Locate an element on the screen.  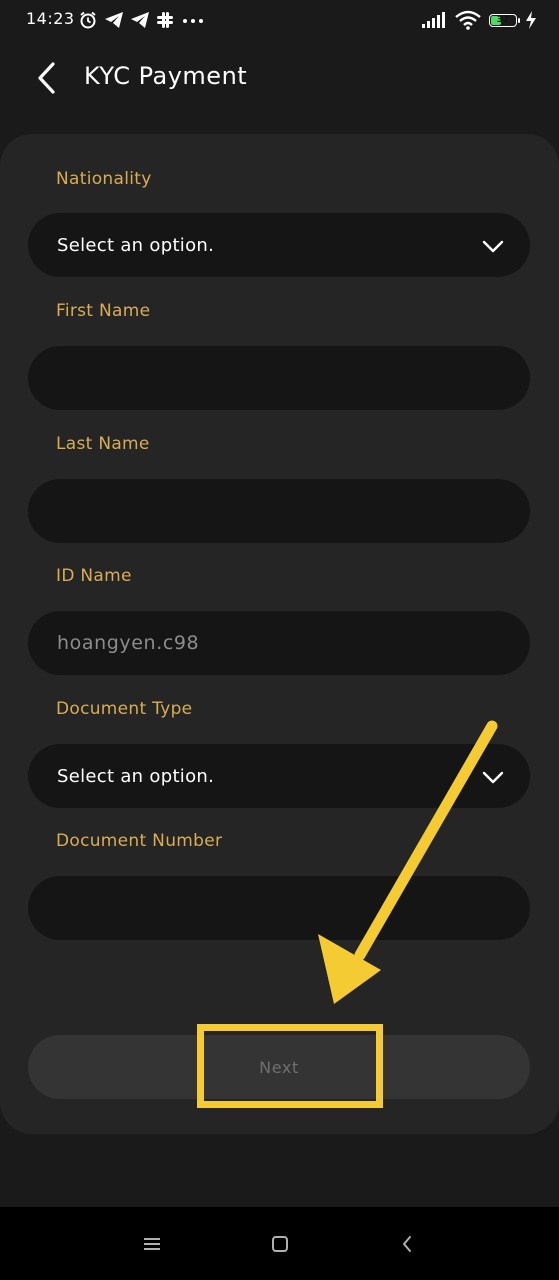
document-type-label: Document Type is located at coordinates (124, 709).